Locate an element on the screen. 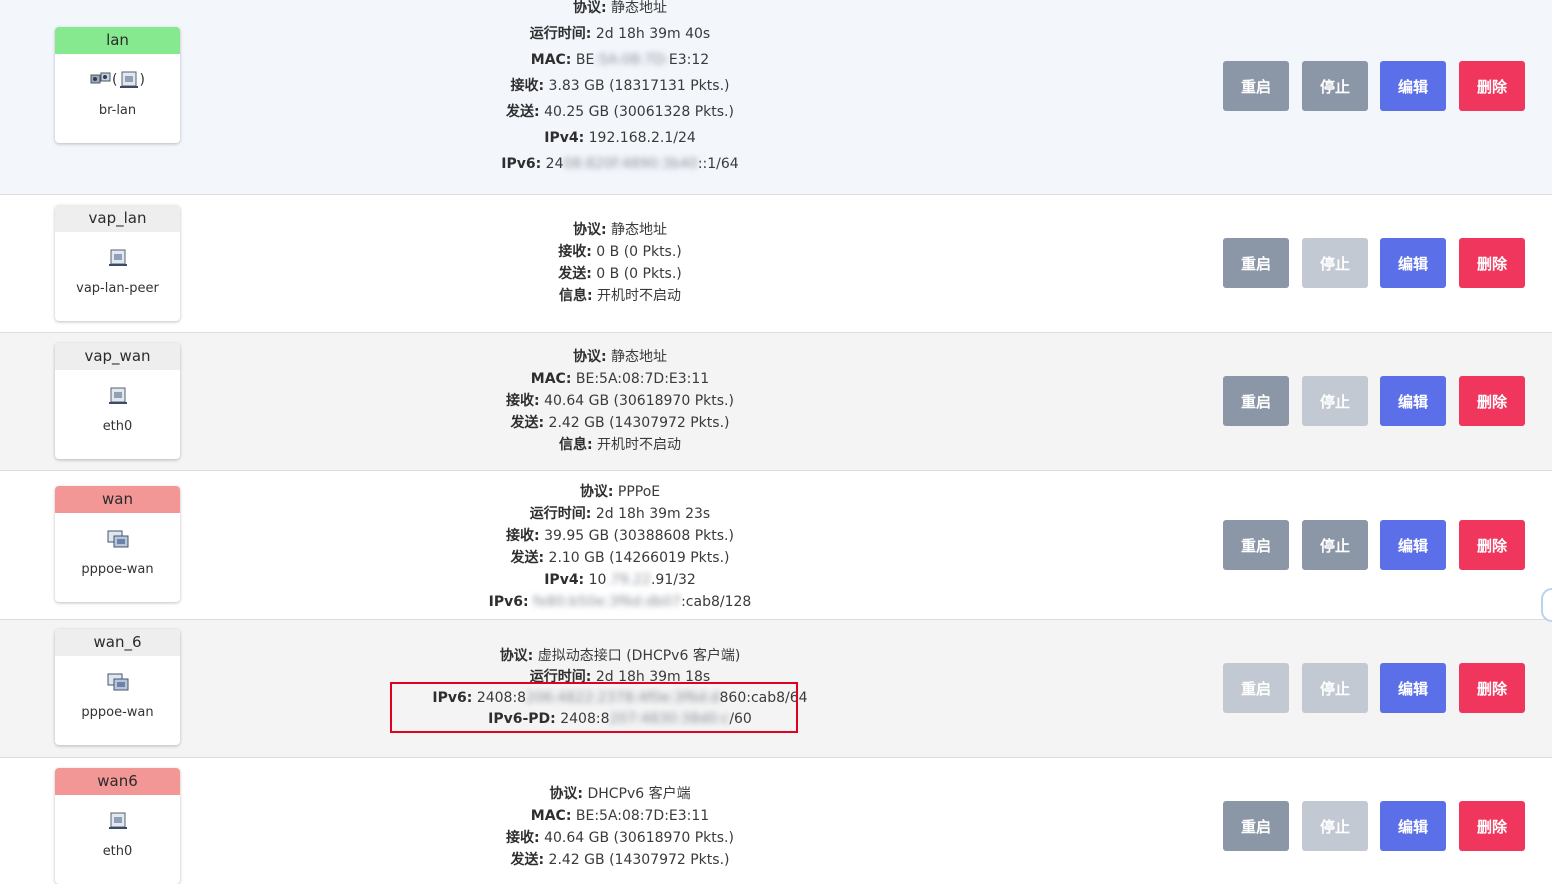  redacted-text: 08:820f:4890:3b40 is located at coordinates (630, 164).